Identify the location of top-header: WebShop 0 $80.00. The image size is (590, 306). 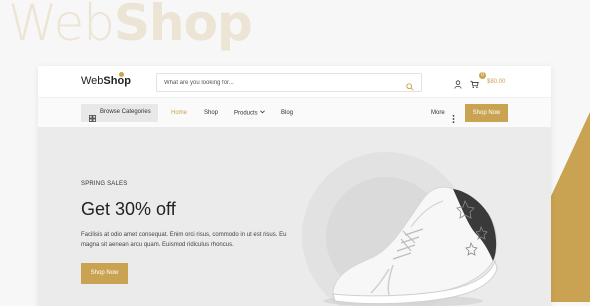
(294, 81).